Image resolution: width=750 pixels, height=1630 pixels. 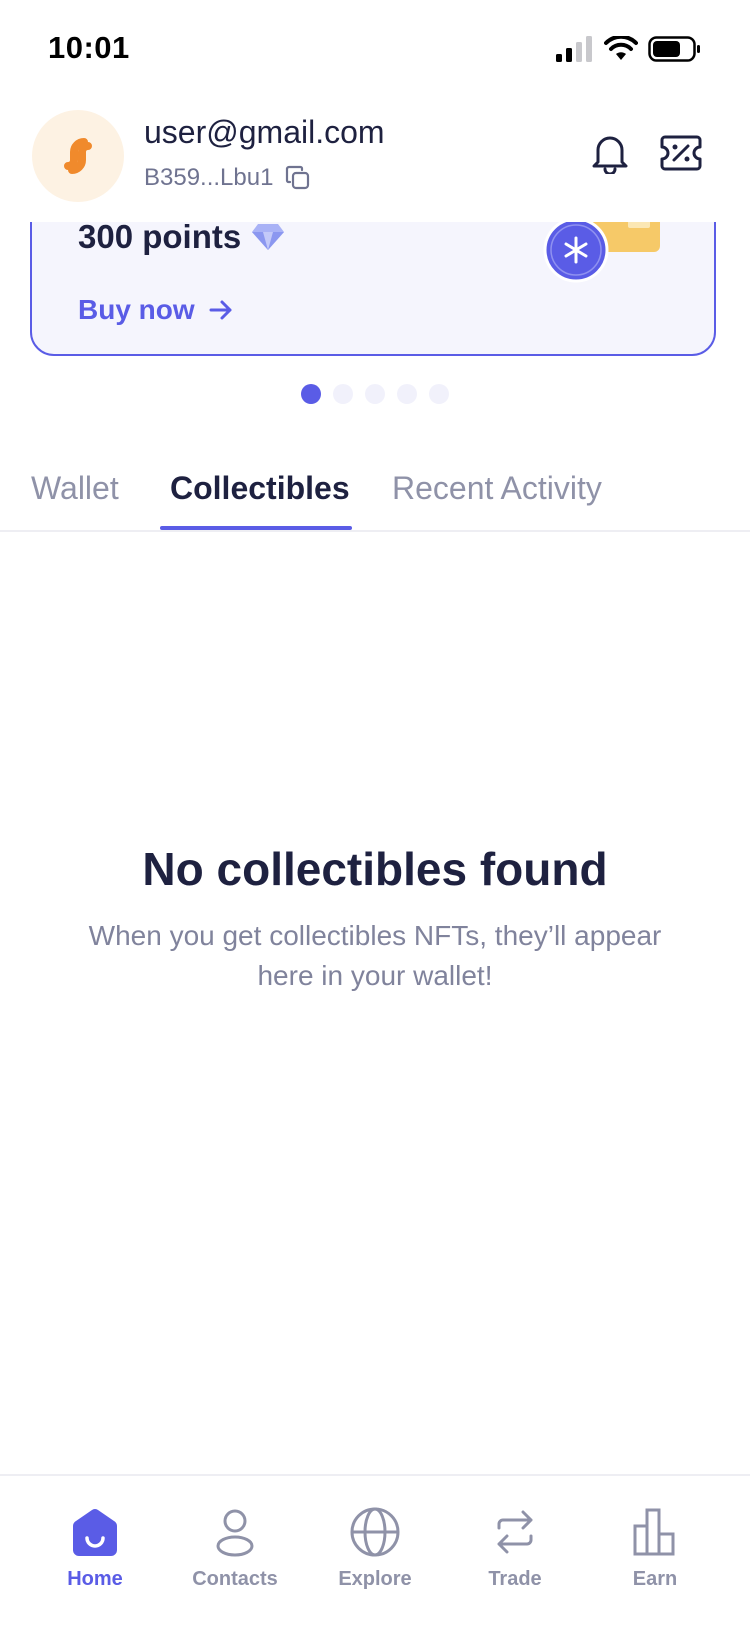 I want to click on nav-home: Home, so click(x=95, y=1548).